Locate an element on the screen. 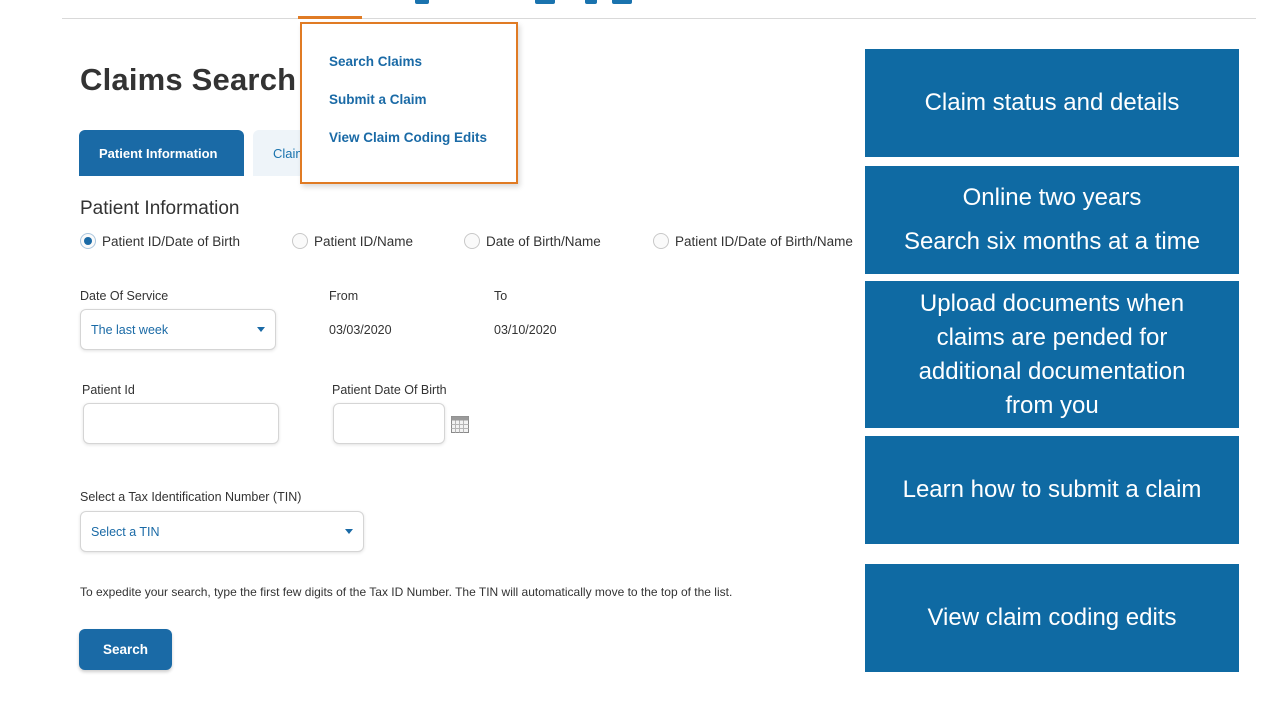 The height and width of the screenshot is (720, 1280). callout-claim-status: Claim status and details is located at coordinates (1052, 103).